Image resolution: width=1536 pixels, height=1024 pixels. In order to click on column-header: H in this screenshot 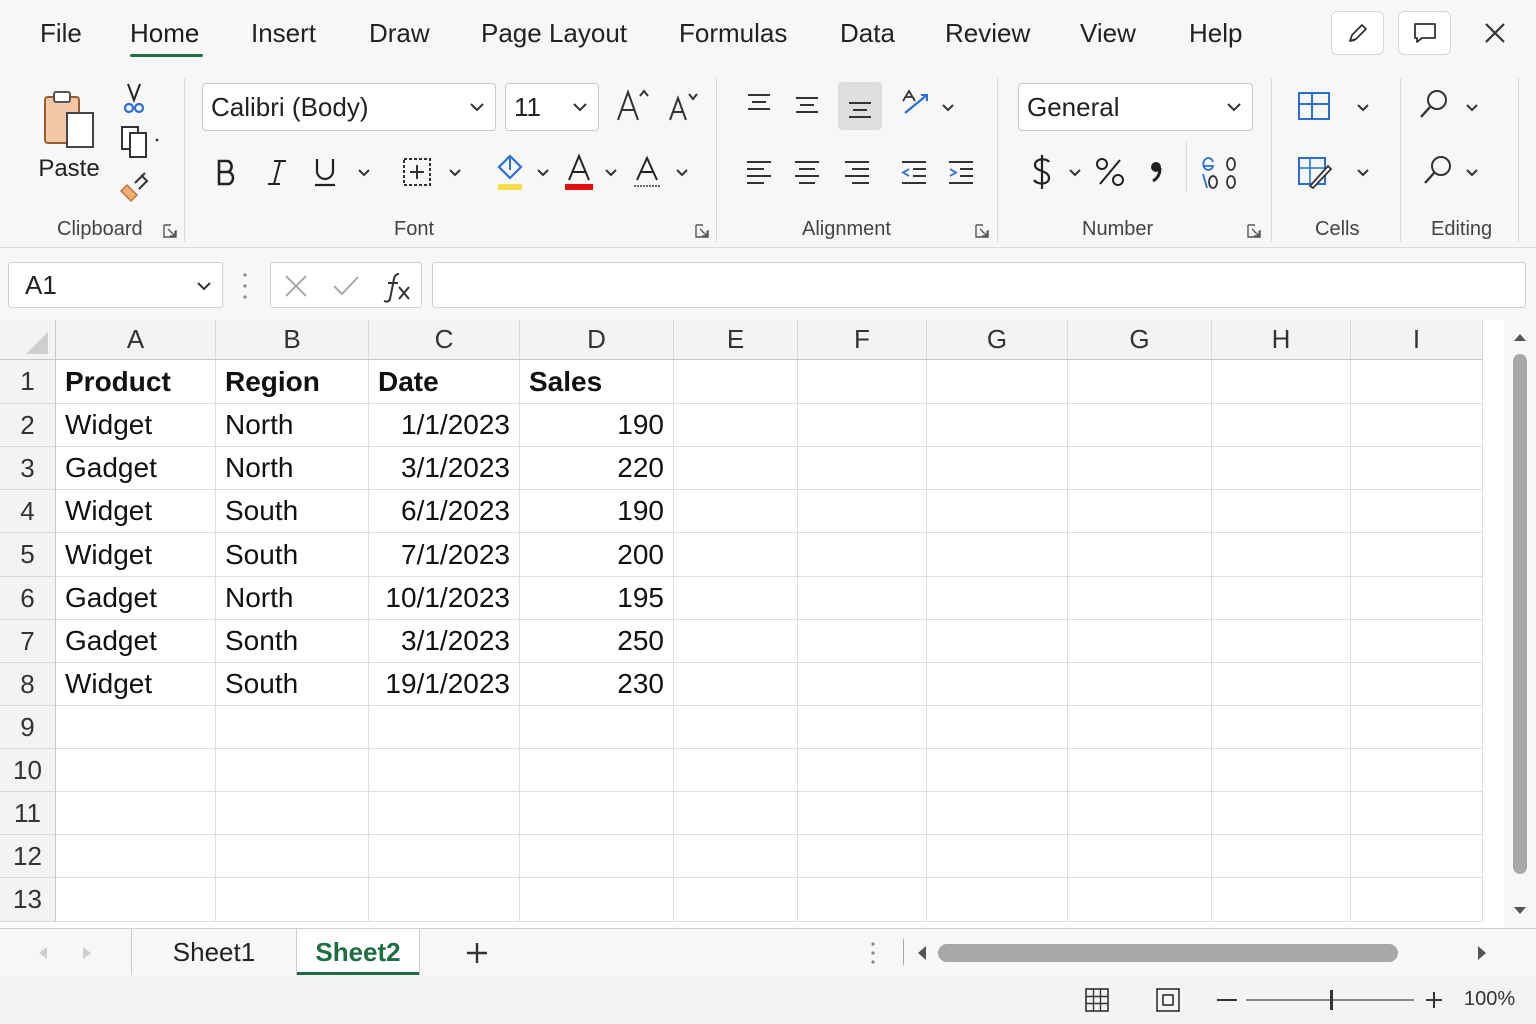, I will do `click(1281, 340)`.